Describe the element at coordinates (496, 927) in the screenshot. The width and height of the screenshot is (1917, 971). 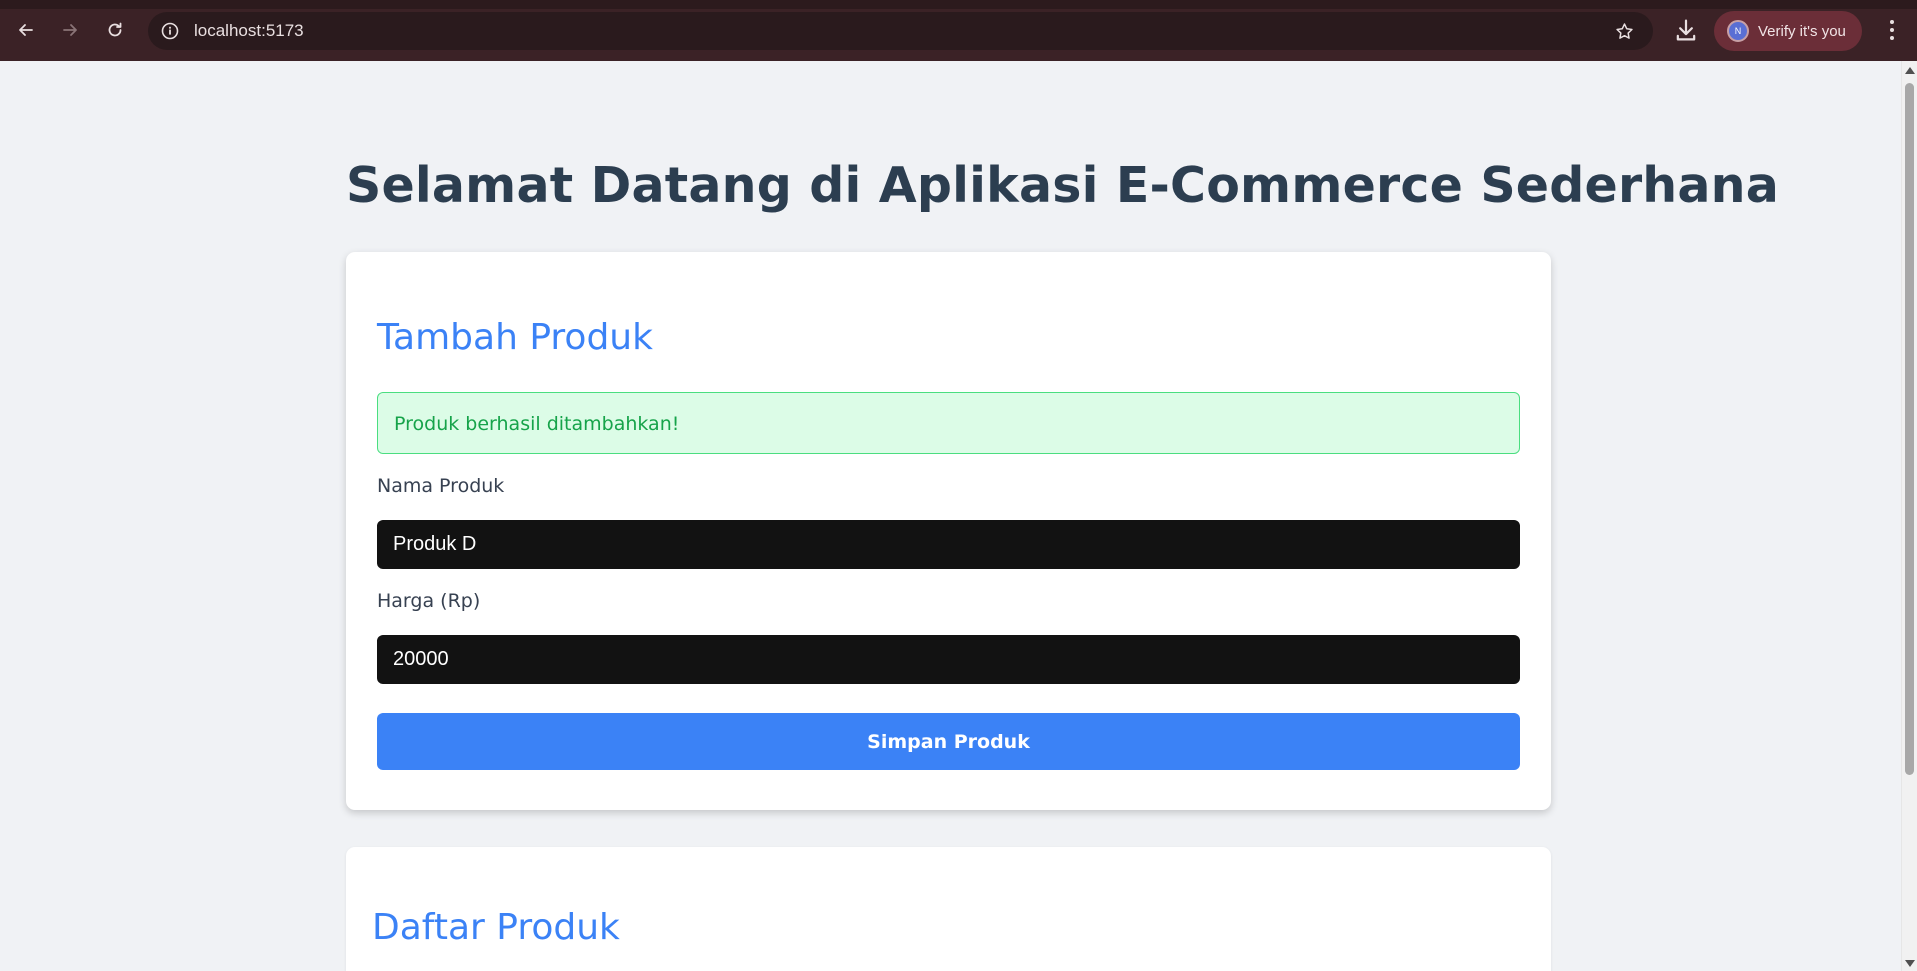
I see `product-list-heading: Daftar Produk` at that location.